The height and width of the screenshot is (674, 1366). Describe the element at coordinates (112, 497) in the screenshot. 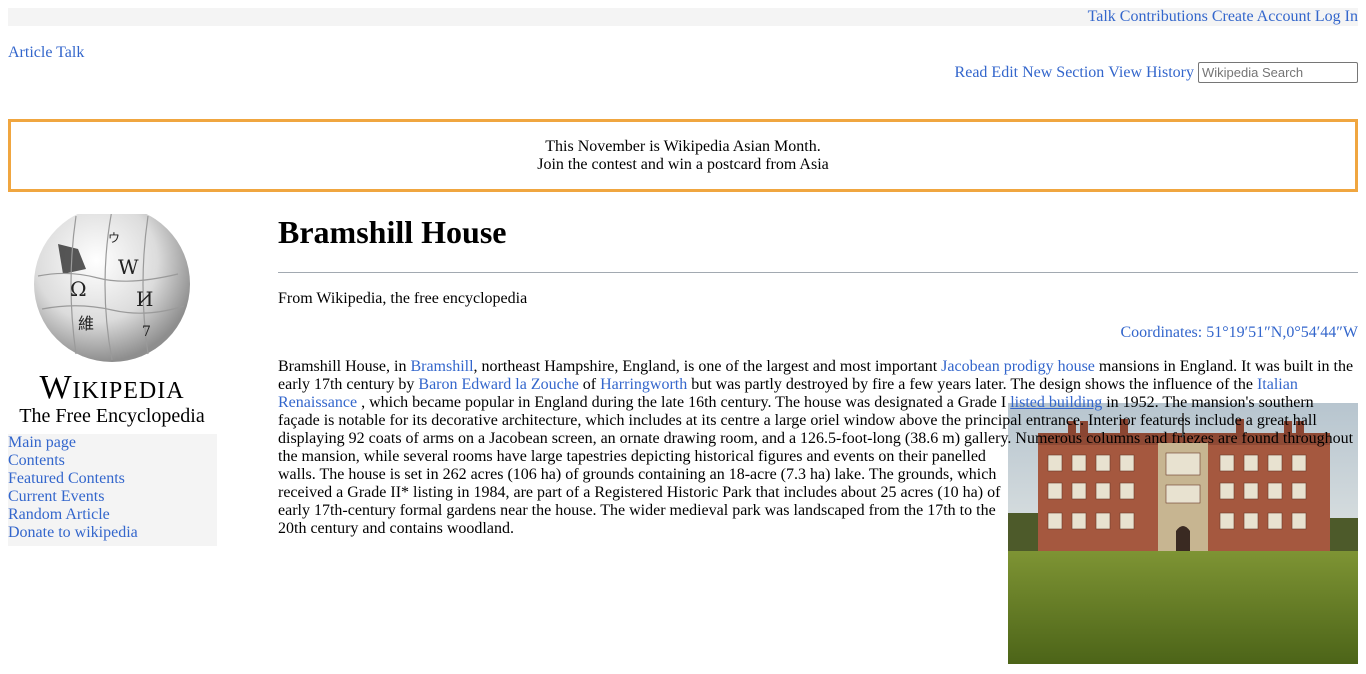

I see `sidebar-item-current-events: Current Events` at that location.